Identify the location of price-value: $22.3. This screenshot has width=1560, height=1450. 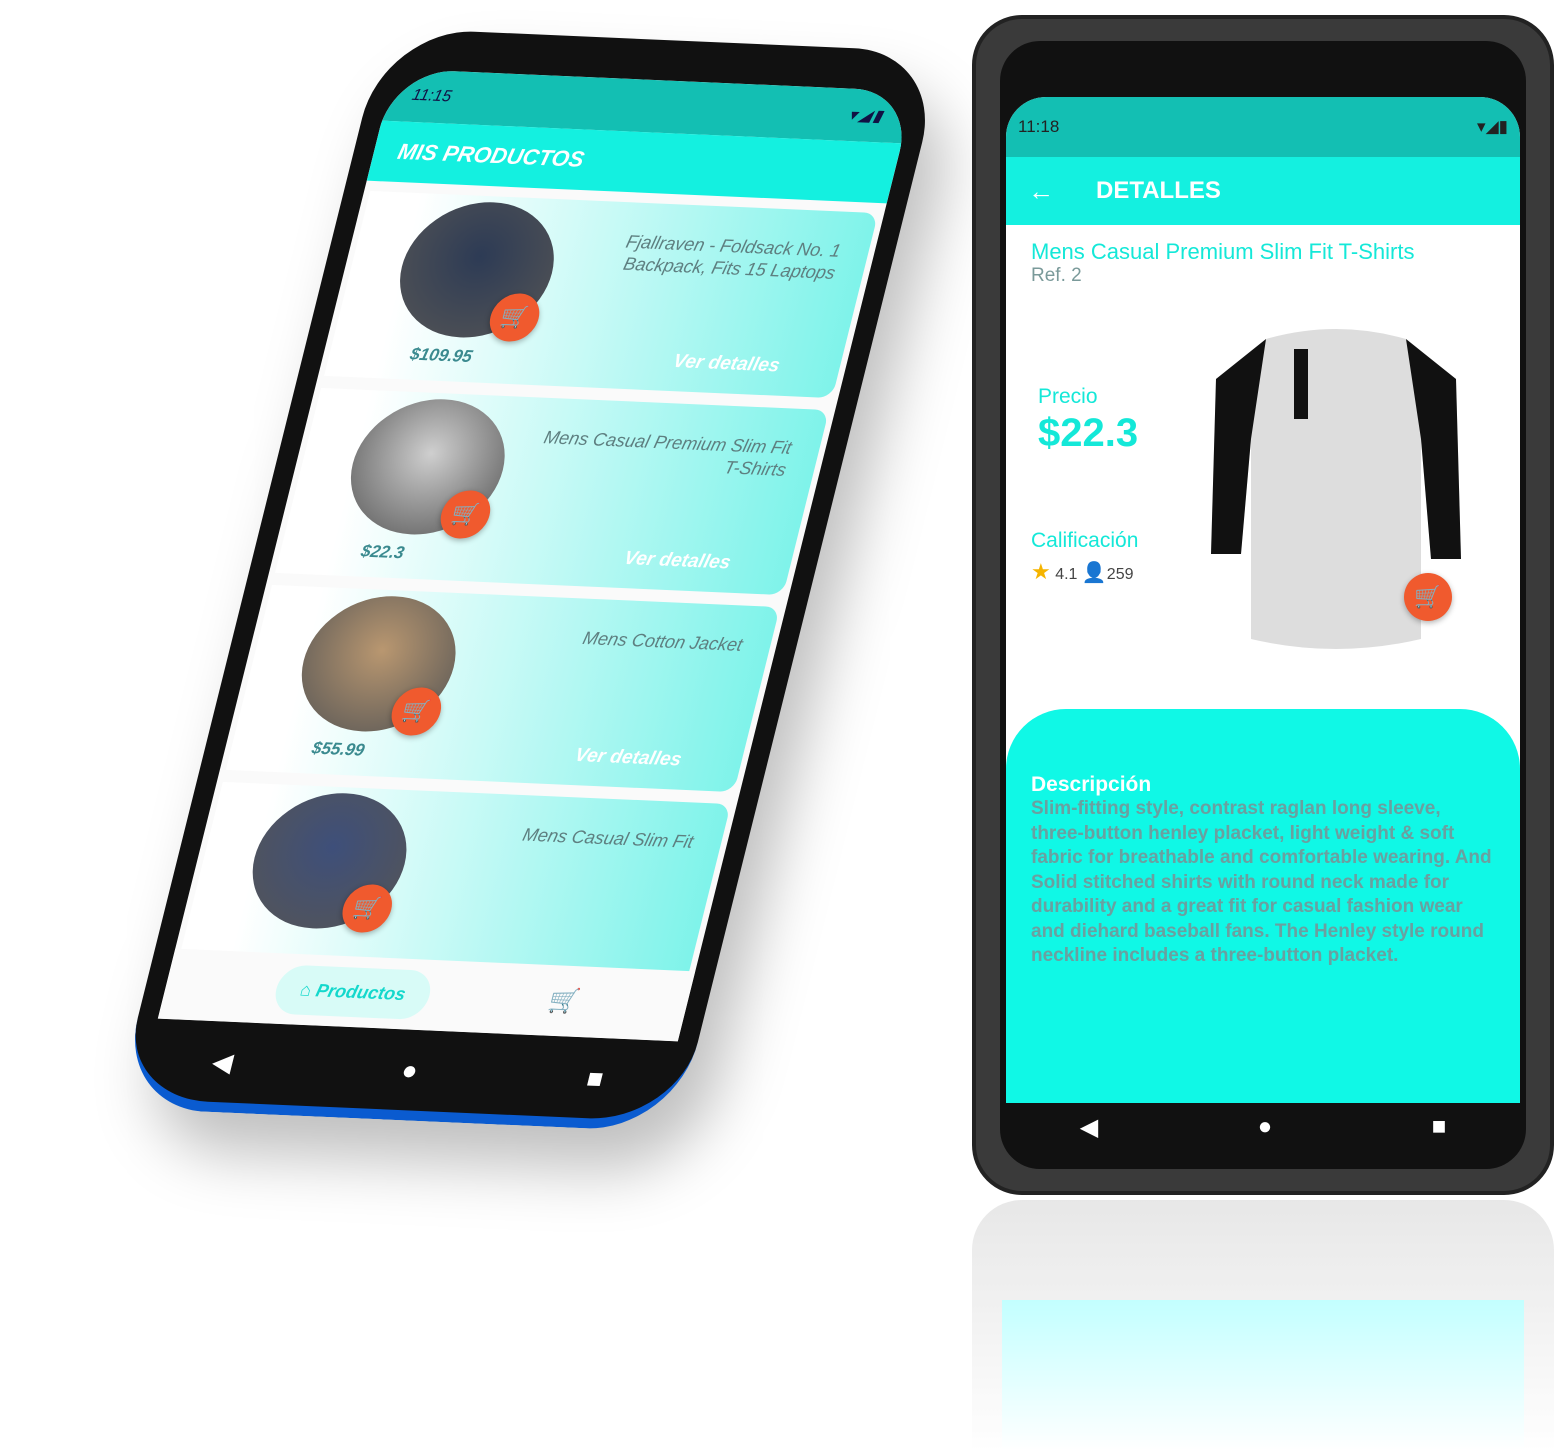
(1088, 433).